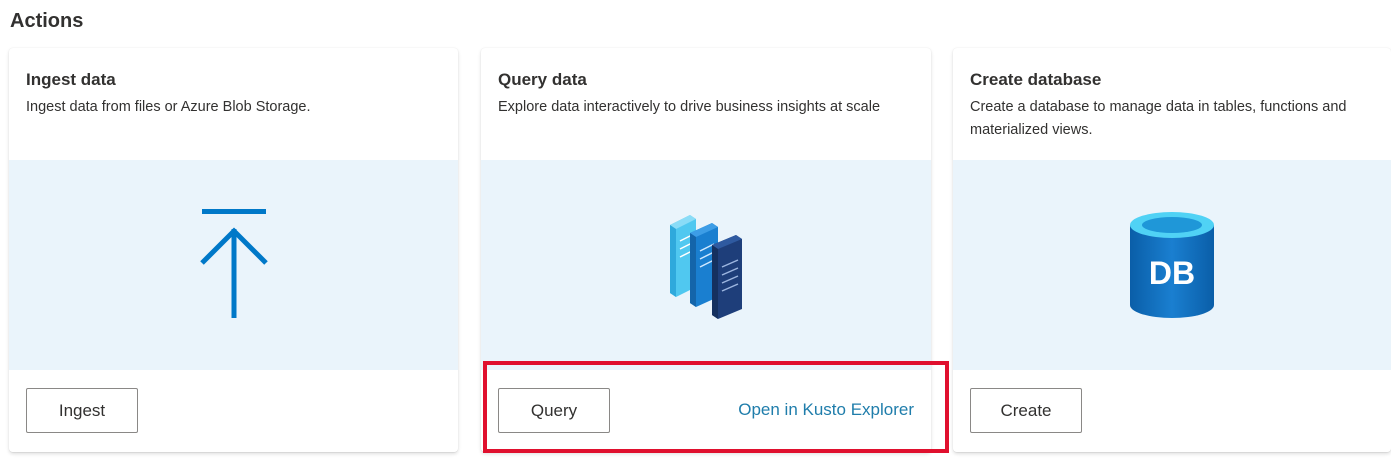 The height and width of the screenshot is (461, 1391). What do you see at coordinates (233, 411) in the screenshot?
I see `card-footer: Ingest` at bounding box center [233, 411].